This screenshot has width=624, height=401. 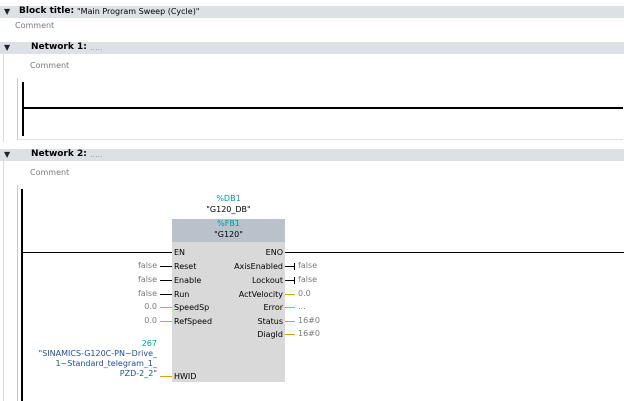 I want to click on input-wire-refspeed, so click(x=166, y=321).